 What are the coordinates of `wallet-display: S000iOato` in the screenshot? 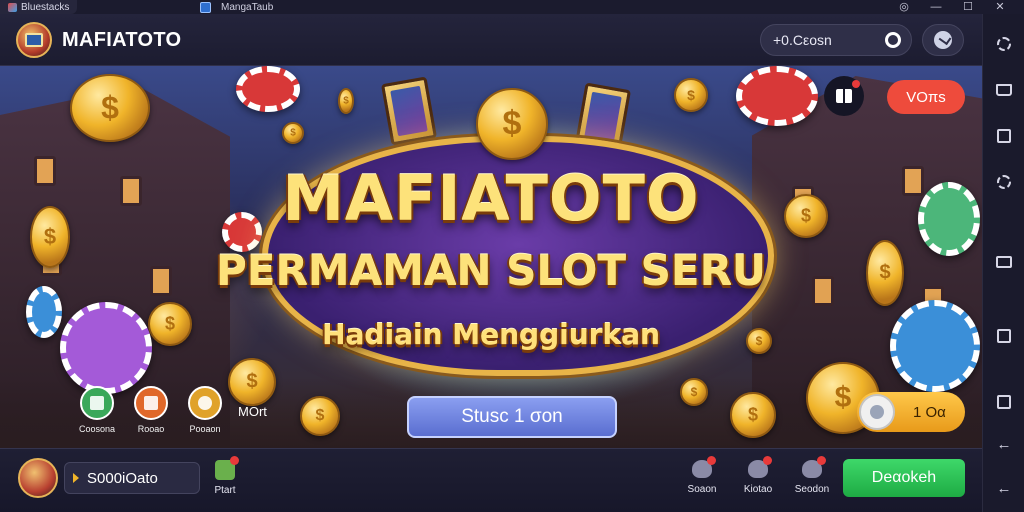 It's located at (132, 478).